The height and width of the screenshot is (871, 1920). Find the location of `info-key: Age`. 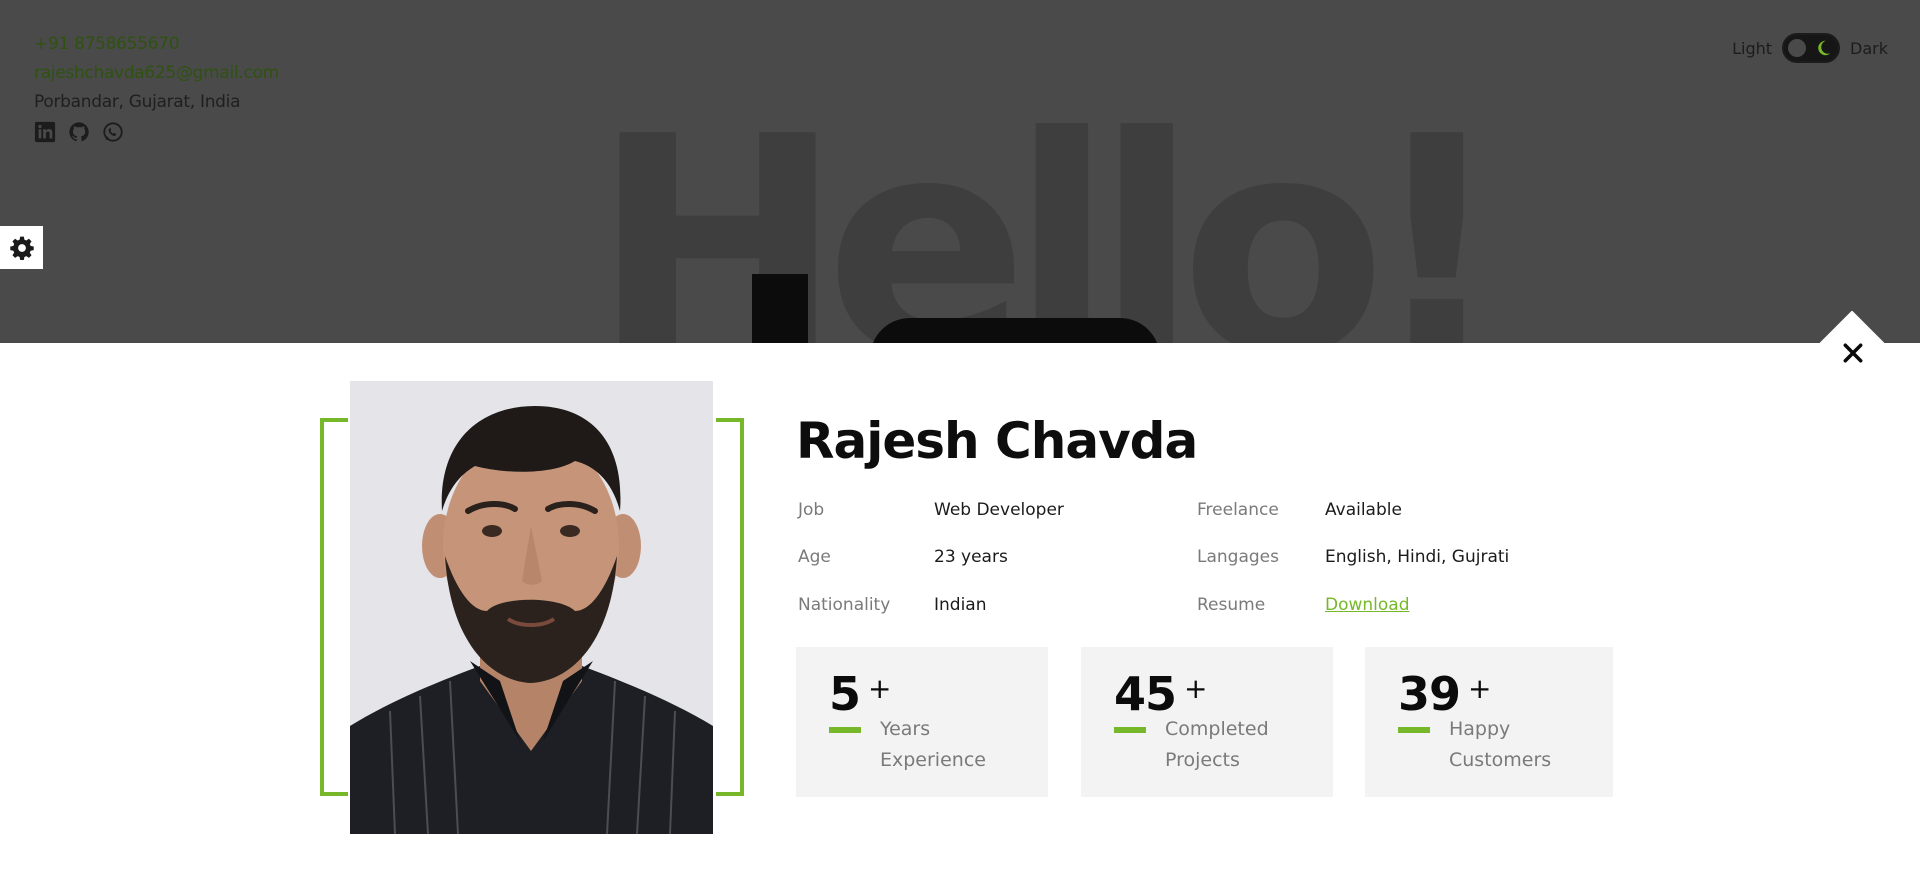

info-key: Age is located at coordinates (814, 557).